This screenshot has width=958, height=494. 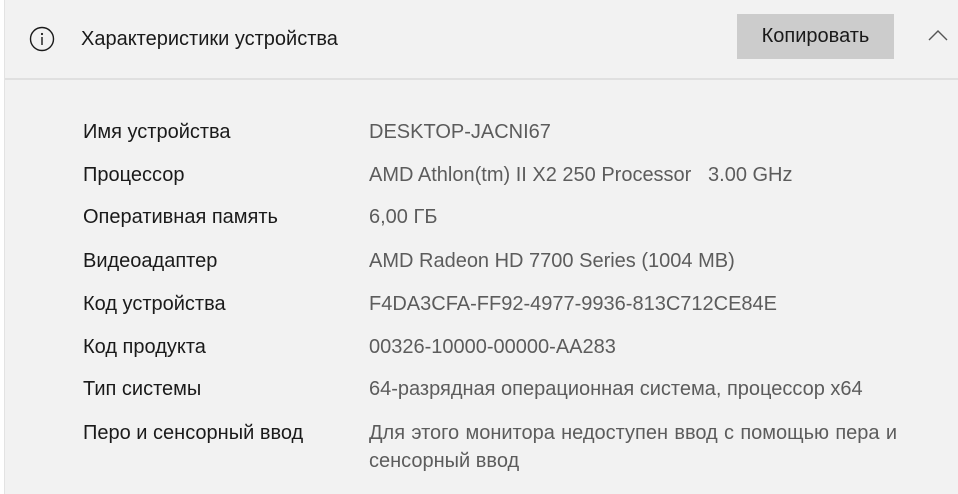 I want to click on spec-label: Оперативная память, so click(x=180, y=217).